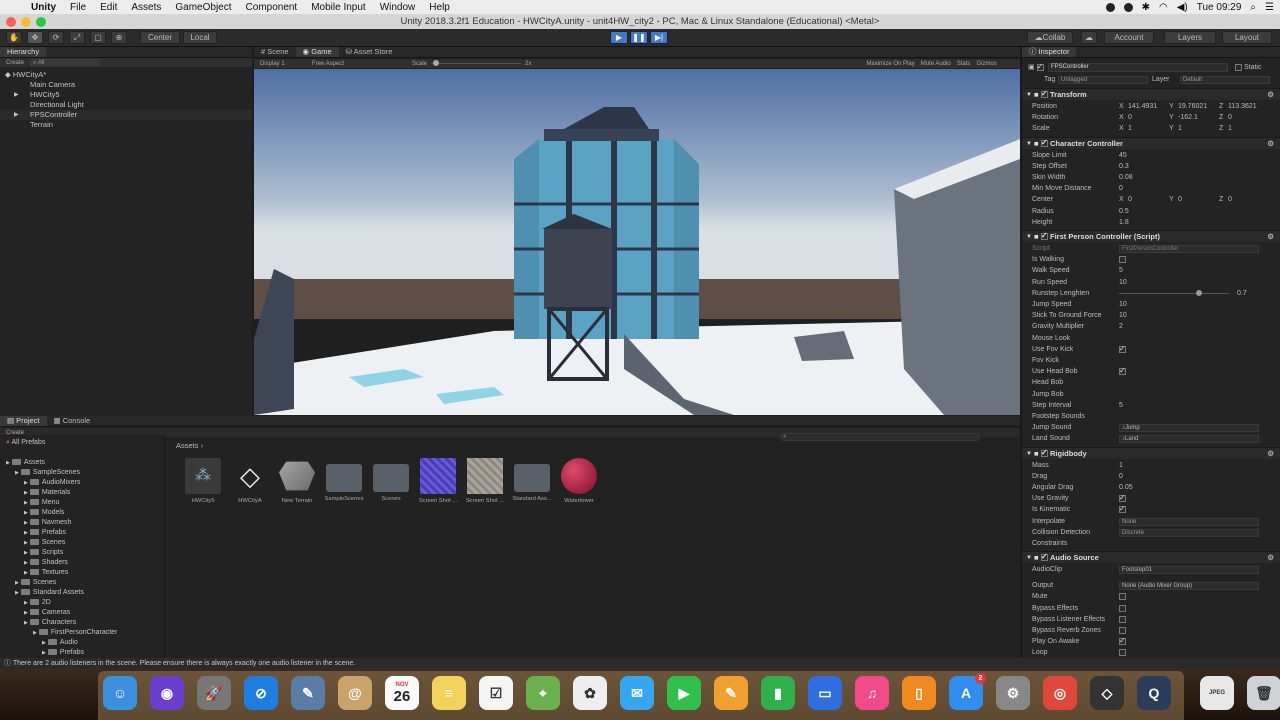  What do you see at coordinates (880, 437) in the screenshot?
I see `project-search-input: ⌕` at bounding box center [880, 437].